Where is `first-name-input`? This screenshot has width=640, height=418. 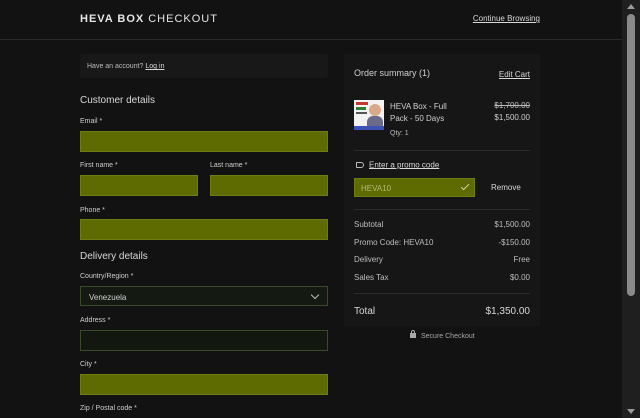 first-name-input is located at coordinates (139, 186).